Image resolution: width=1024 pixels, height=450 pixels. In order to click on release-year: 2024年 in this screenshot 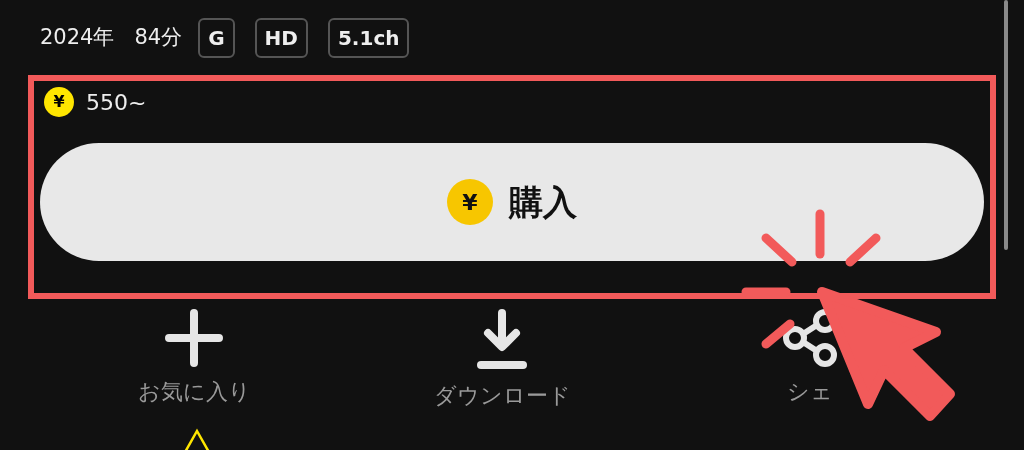, I will do `click(77, 38)`.